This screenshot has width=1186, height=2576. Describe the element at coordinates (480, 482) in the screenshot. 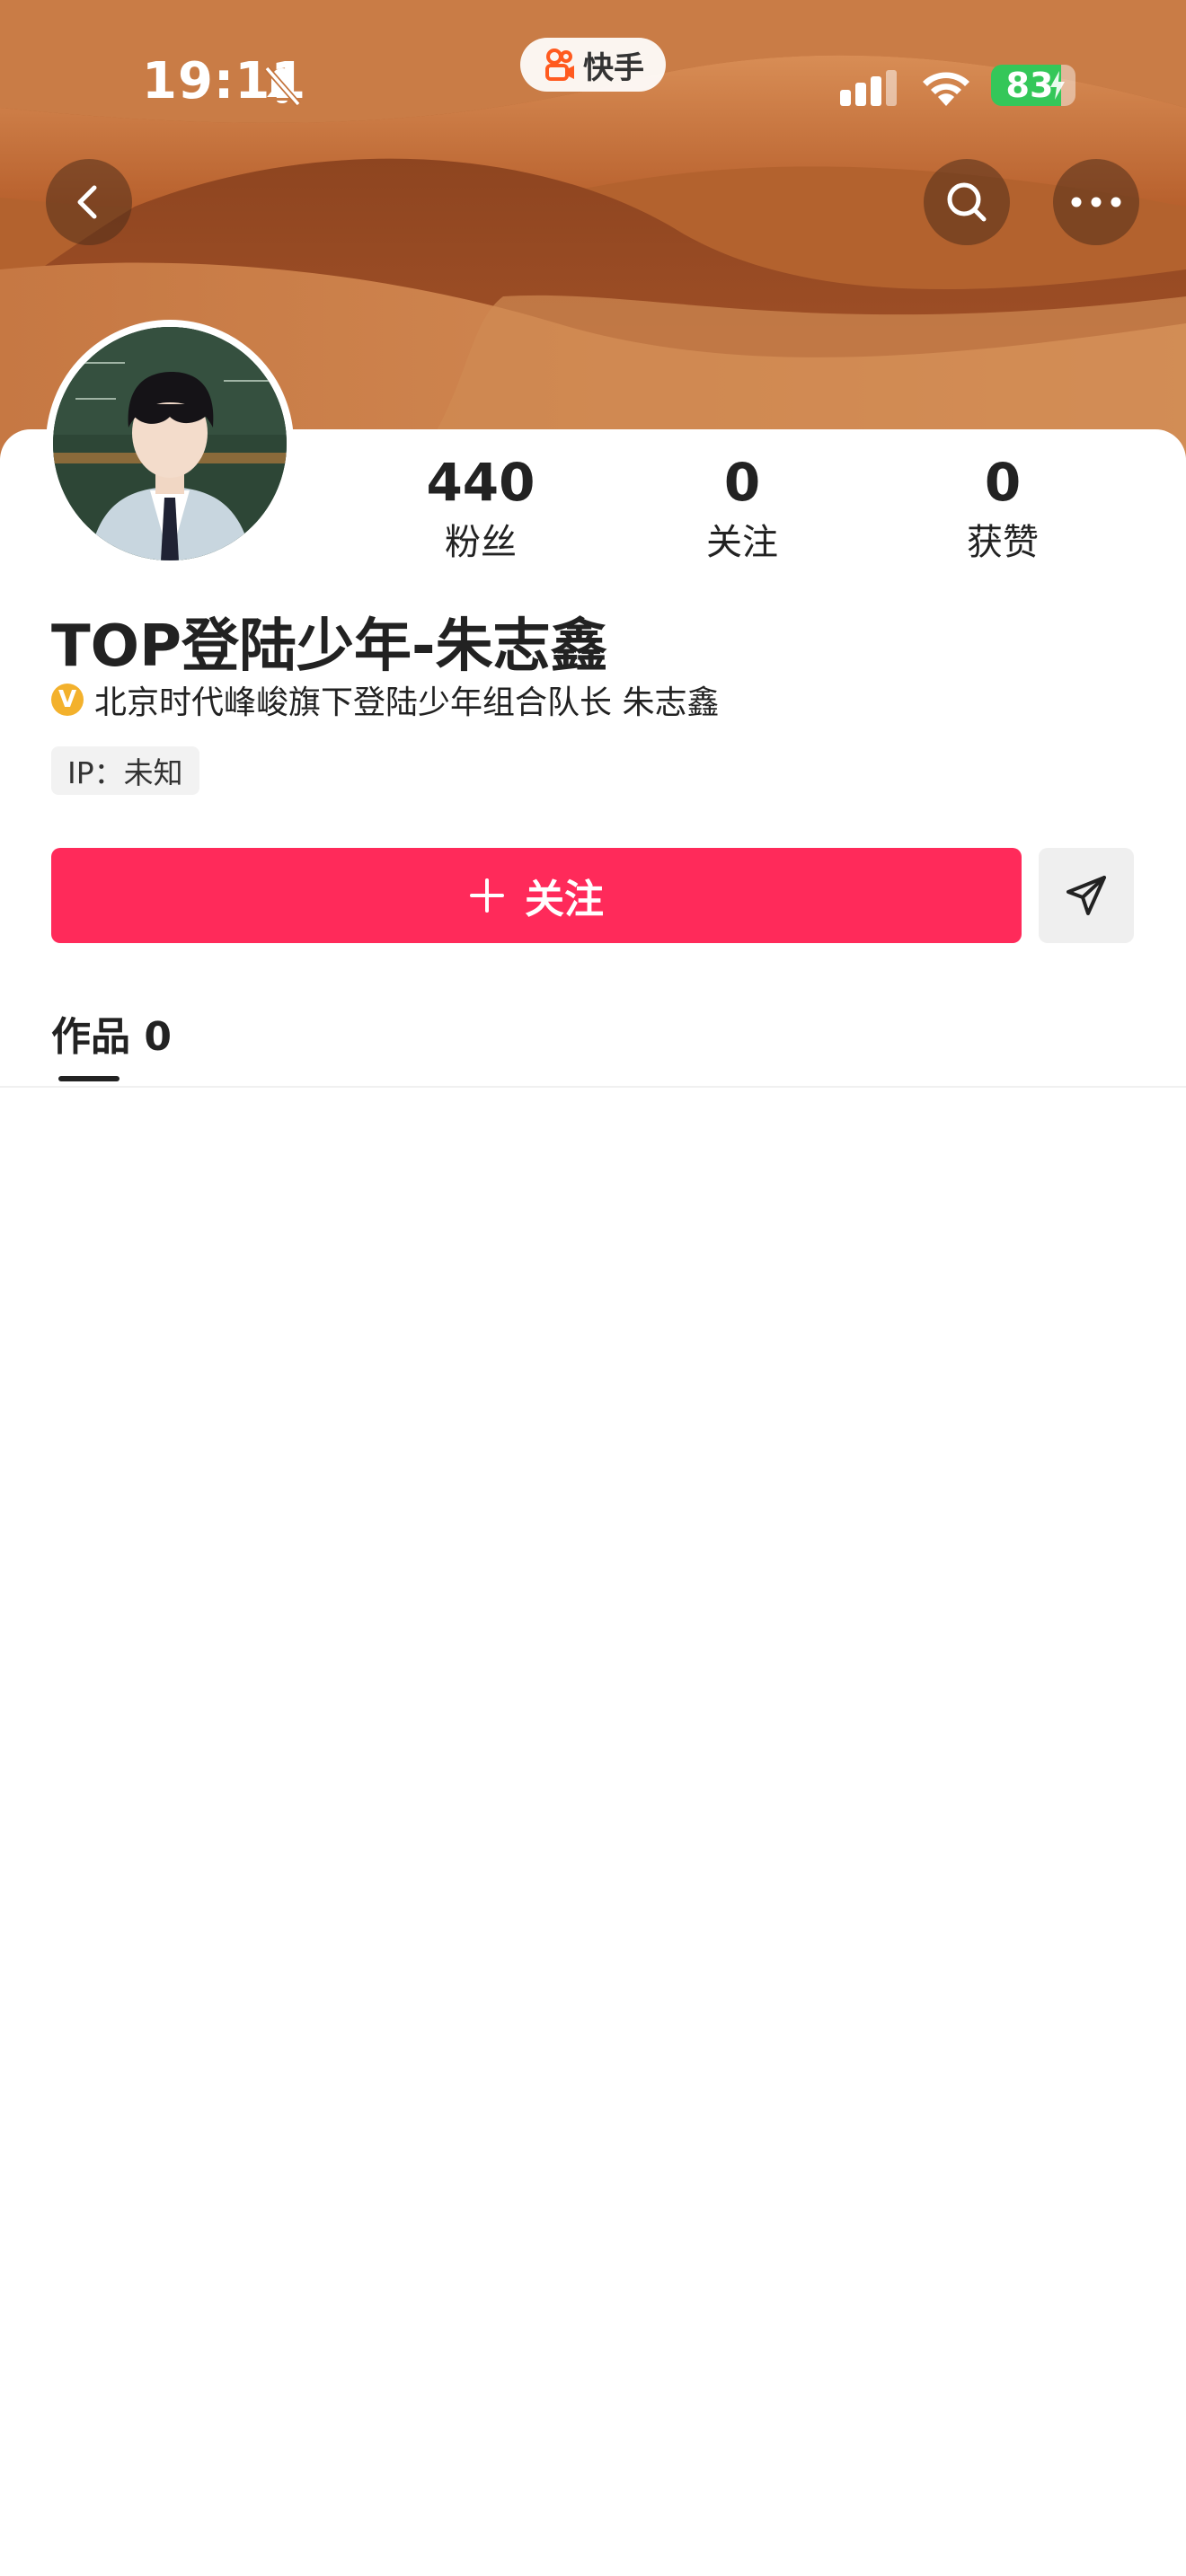

I see `fans-count: 440` at that location.